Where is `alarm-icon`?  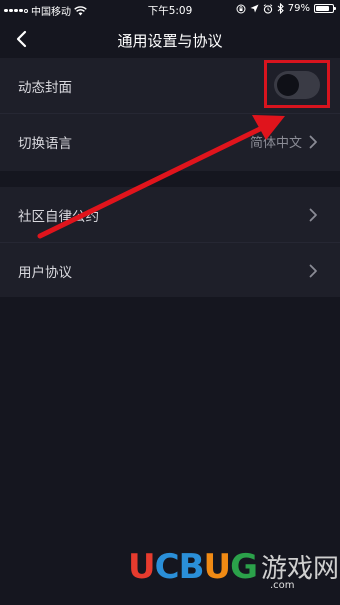
alarm-icon is located at coordinates (268, 8).